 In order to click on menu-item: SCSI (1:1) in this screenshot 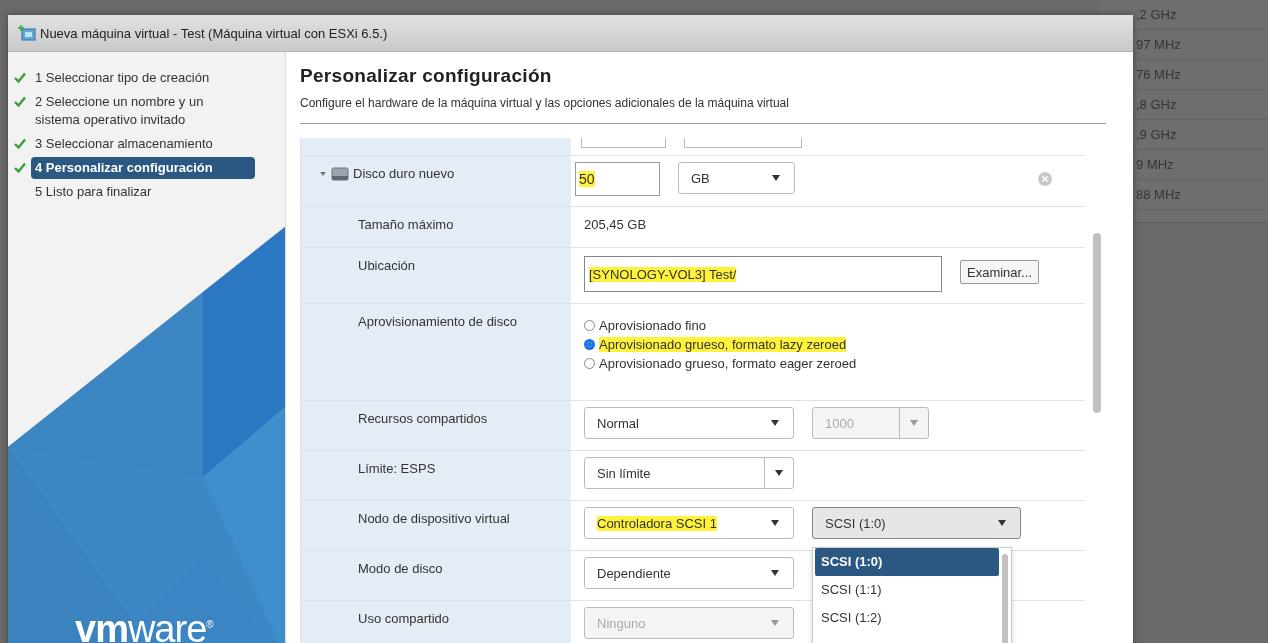, I will do `click(907, 590)`.